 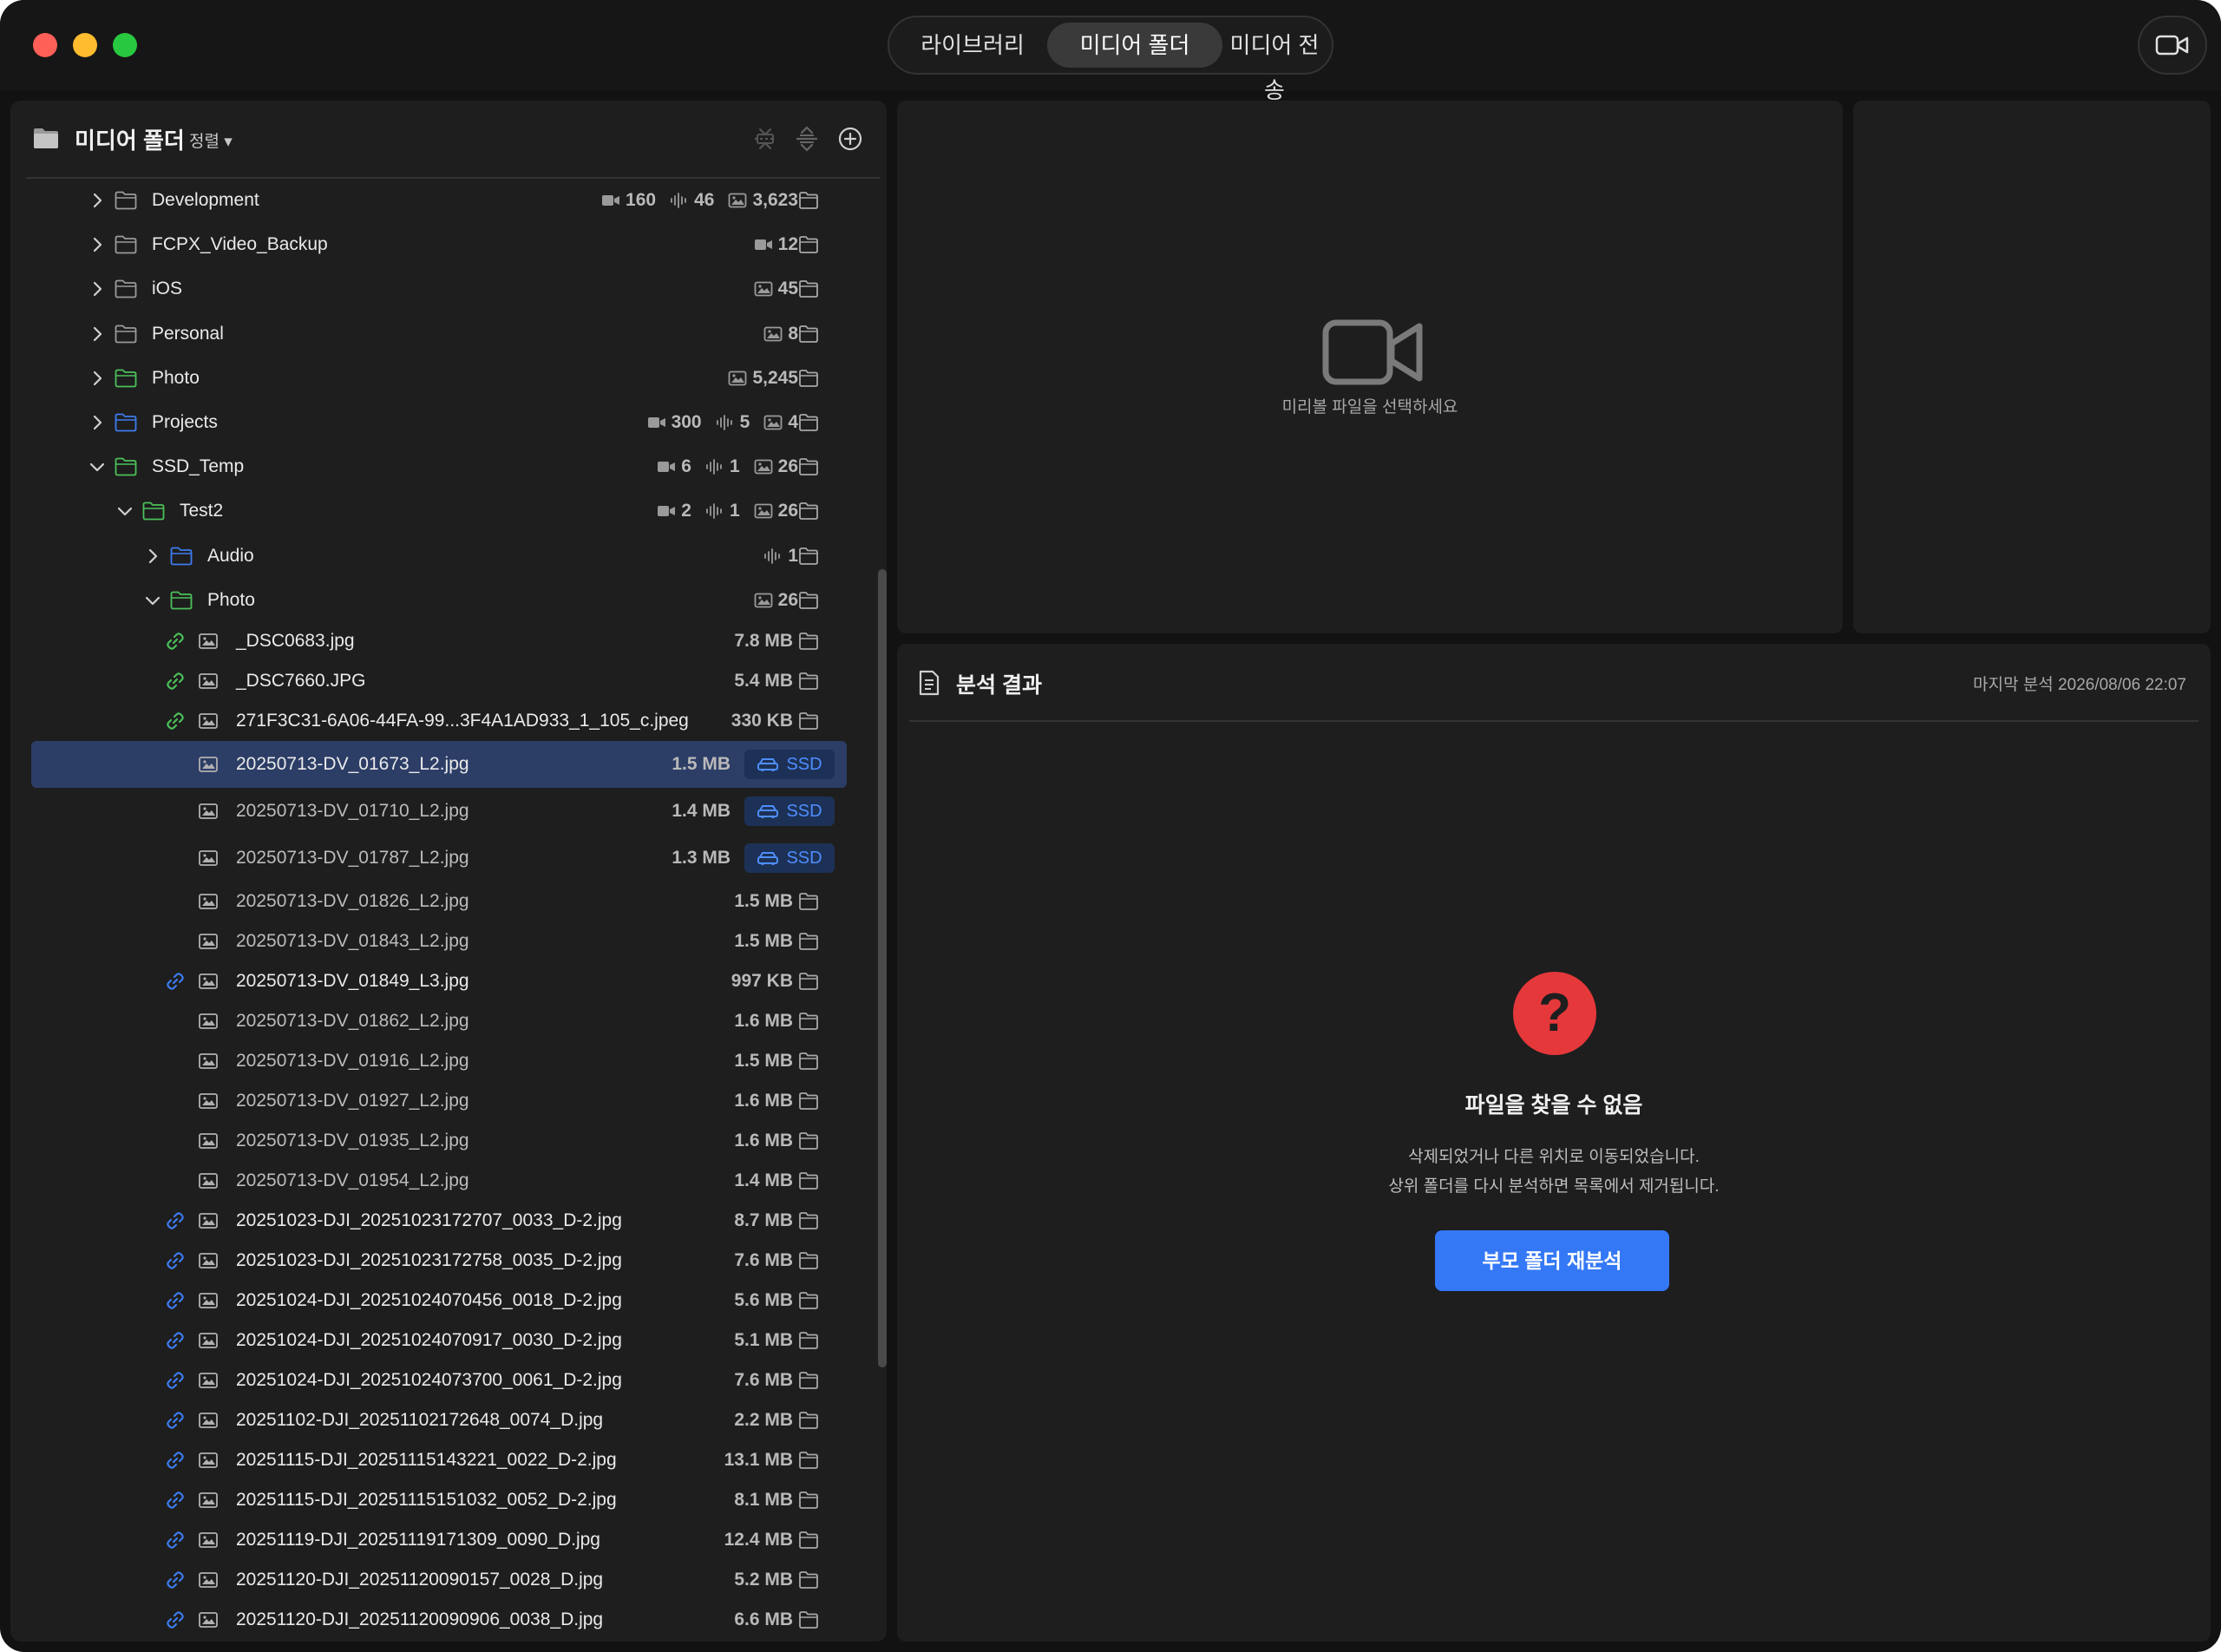 I want to click on folder-row: Photo 5,245, so click(x=444, y=378).